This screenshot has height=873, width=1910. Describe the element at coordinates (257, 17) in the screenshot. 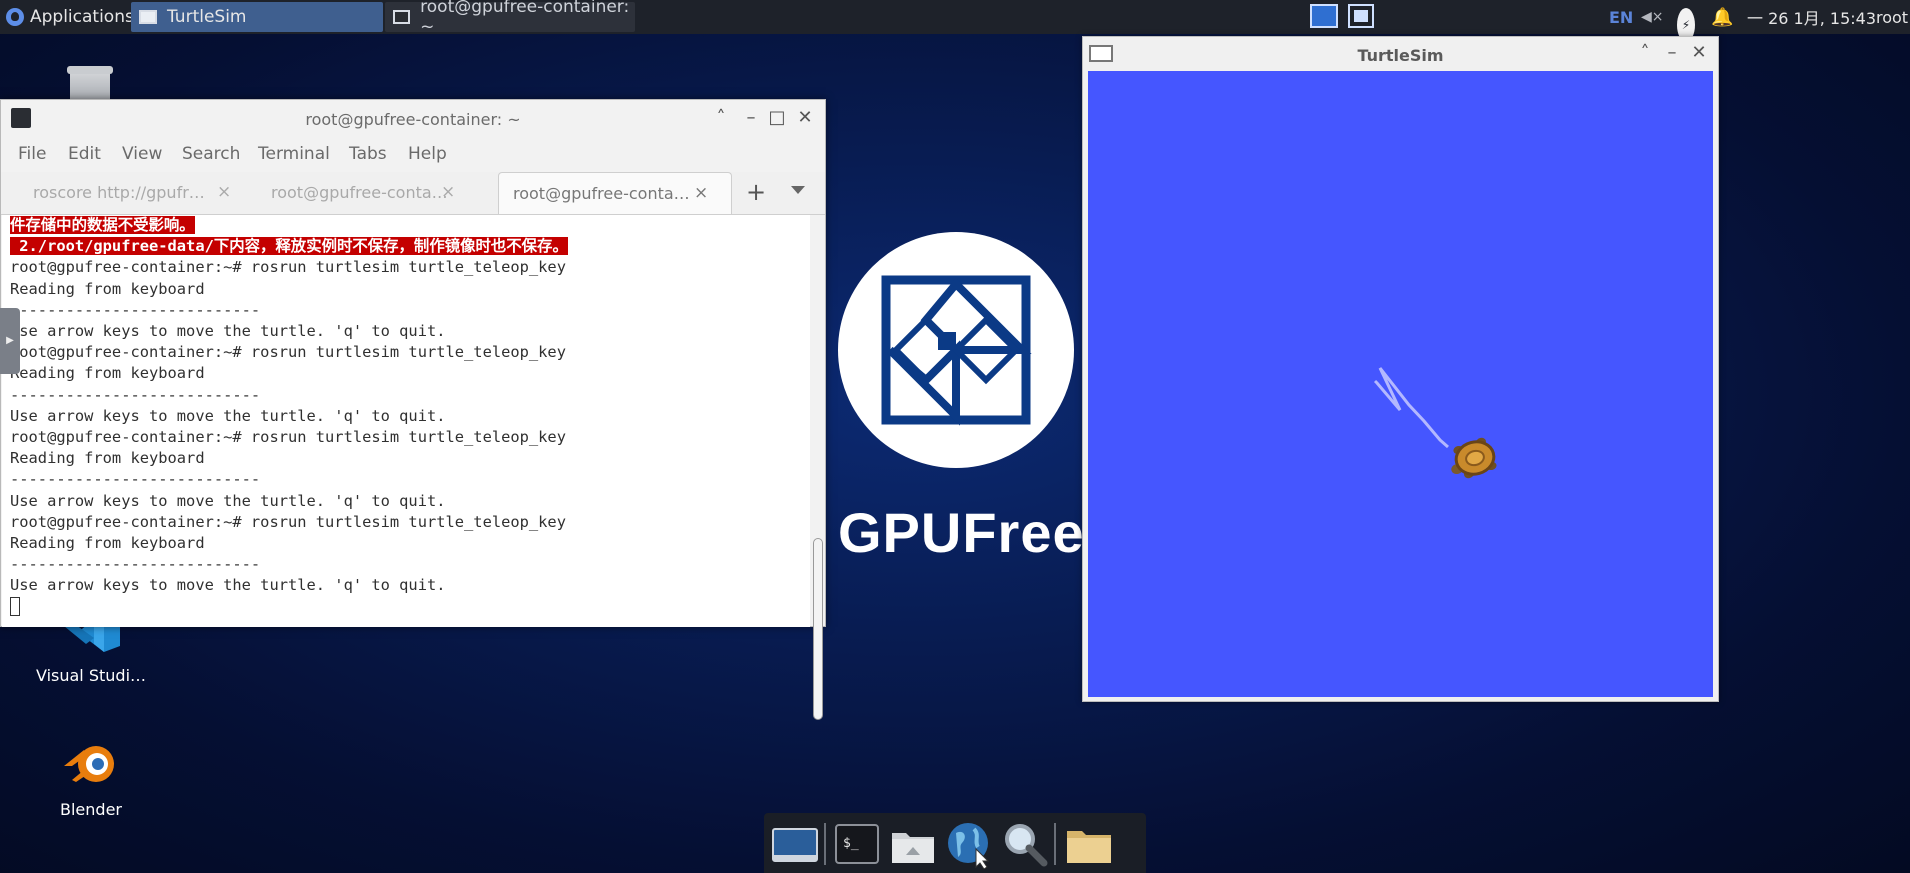

I see `taskbar-turtlesim-button: TurtleSim` at that location.